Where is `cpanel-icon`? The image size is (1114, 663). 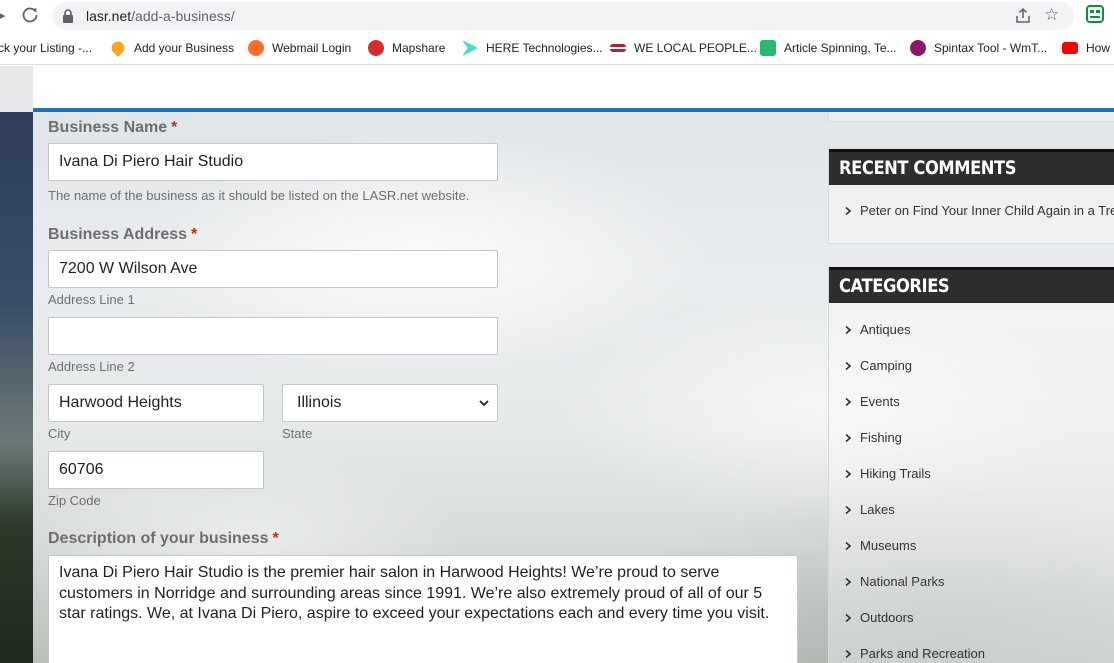
cpanel-icon is located at coordinates (256, 48).